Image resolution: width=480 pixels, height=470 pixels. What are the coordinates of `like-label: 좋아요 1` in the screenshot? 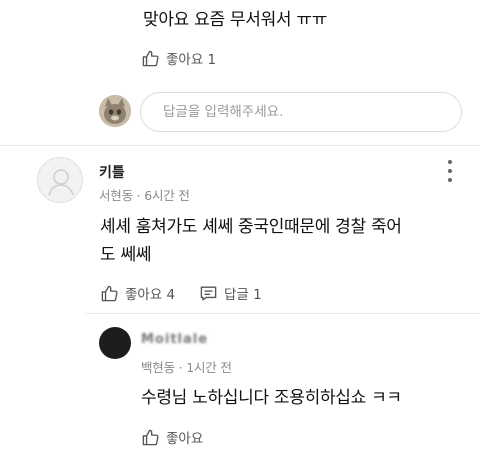 It's located at (191, 60).